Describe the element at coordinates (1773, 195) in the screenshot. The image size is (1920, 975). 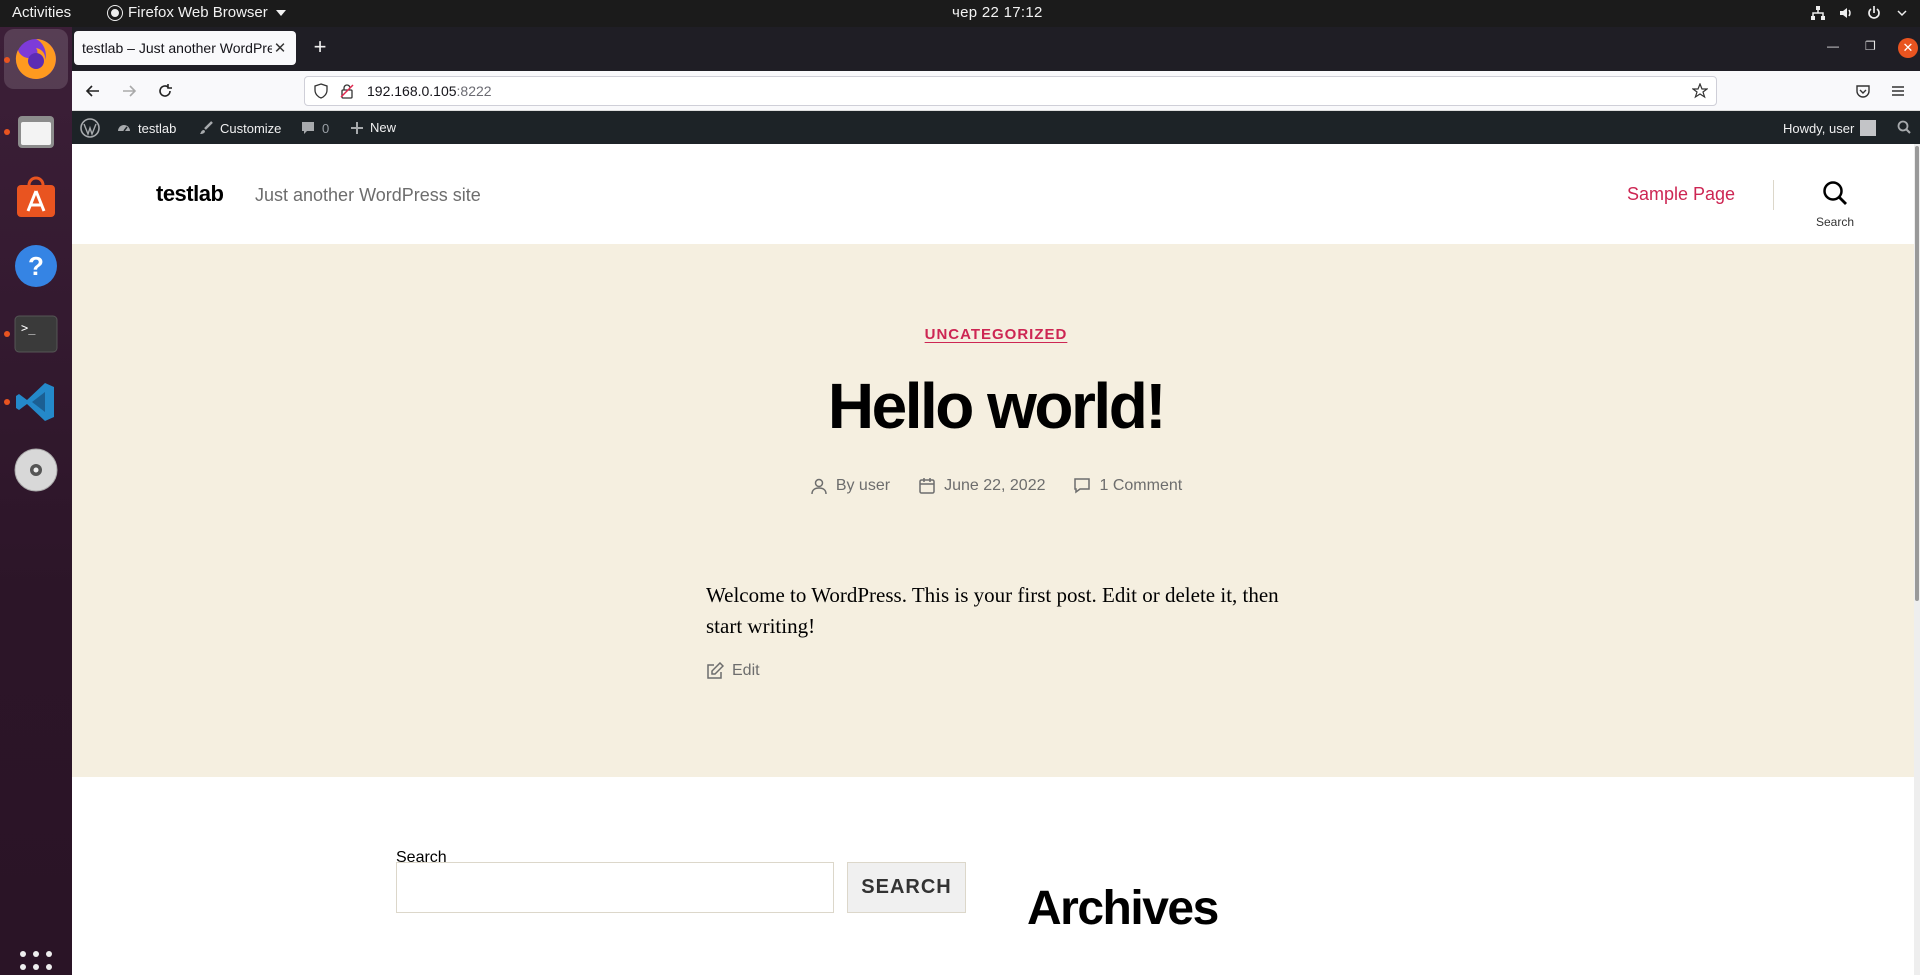
I see `header-divider` at that location.